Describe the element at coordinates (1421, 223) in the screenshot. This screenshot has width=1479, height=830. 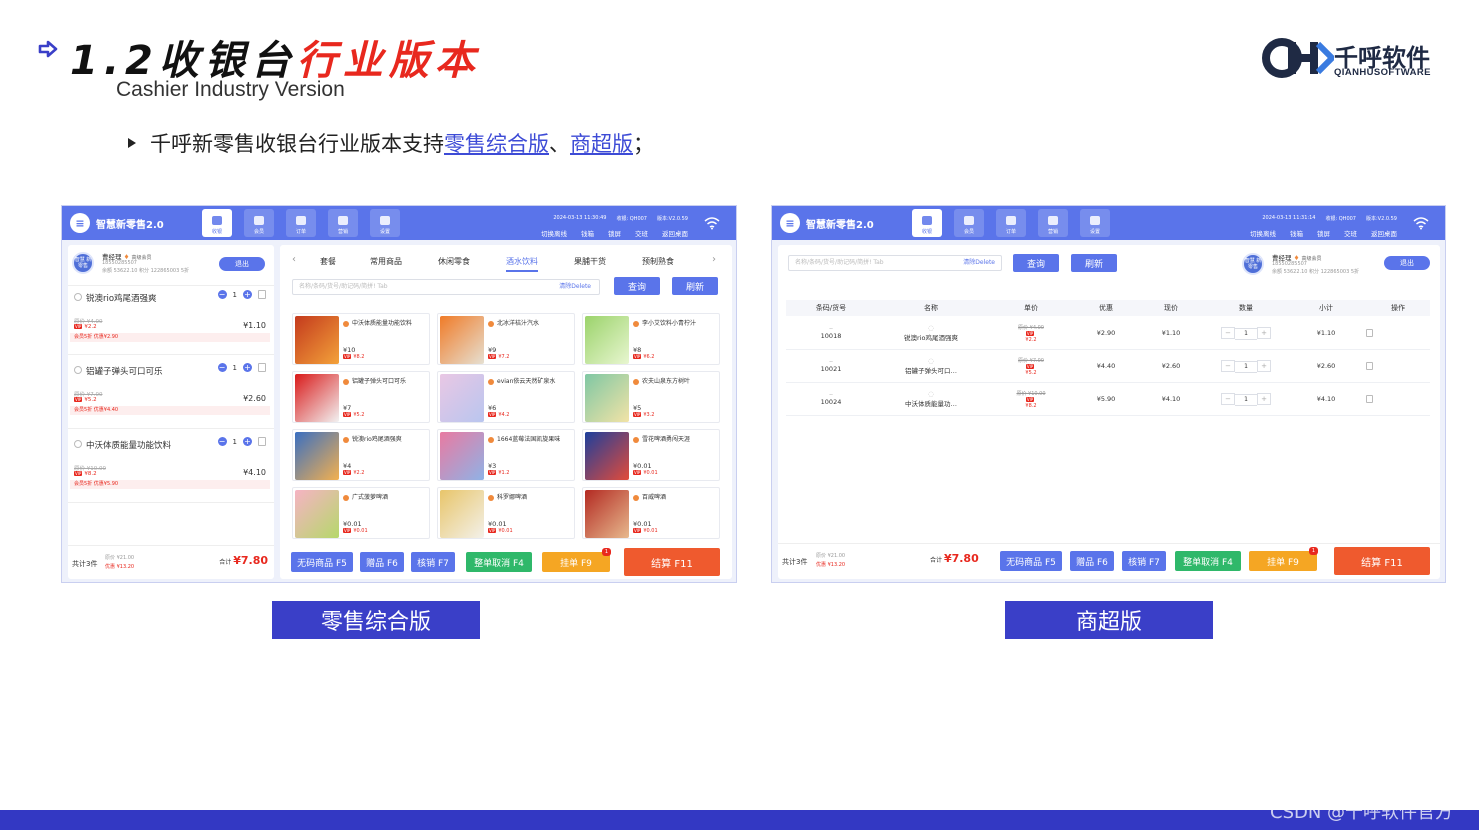
I see `wifi-icon` at that location.